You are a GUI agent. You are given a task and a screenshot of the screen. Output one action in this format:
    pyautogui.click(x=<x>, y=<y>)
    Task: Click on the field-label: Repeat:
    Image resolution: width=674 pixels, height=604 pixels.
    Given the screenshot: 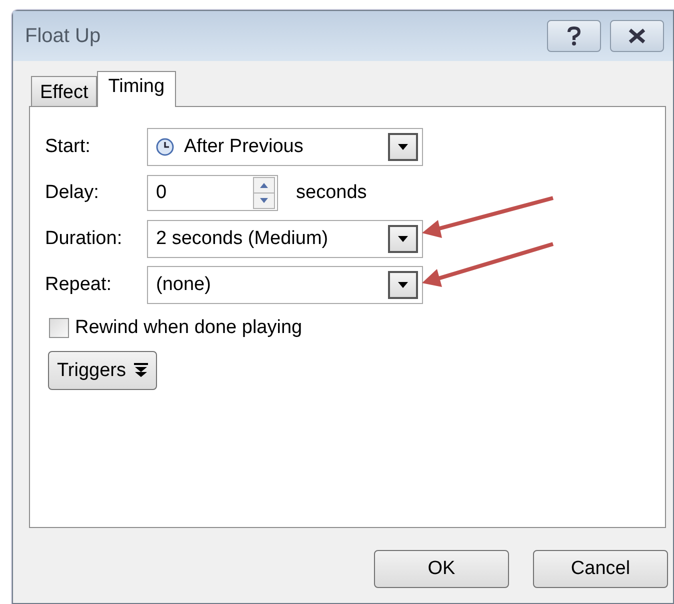 What is the action you would take?
    pyautogui.click(x=79, y=285)
    